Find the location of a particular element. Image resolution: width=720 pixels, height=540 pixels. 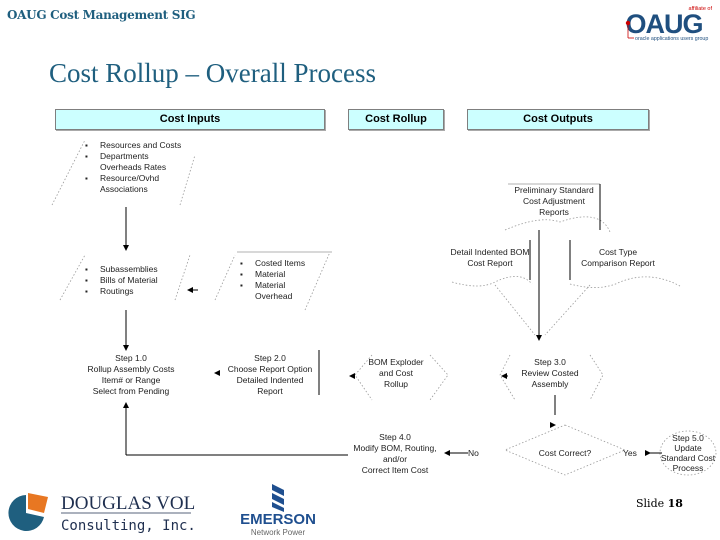

structures-input: Subassemblies Bills of Material Routings is located at coordinates (135, 280).